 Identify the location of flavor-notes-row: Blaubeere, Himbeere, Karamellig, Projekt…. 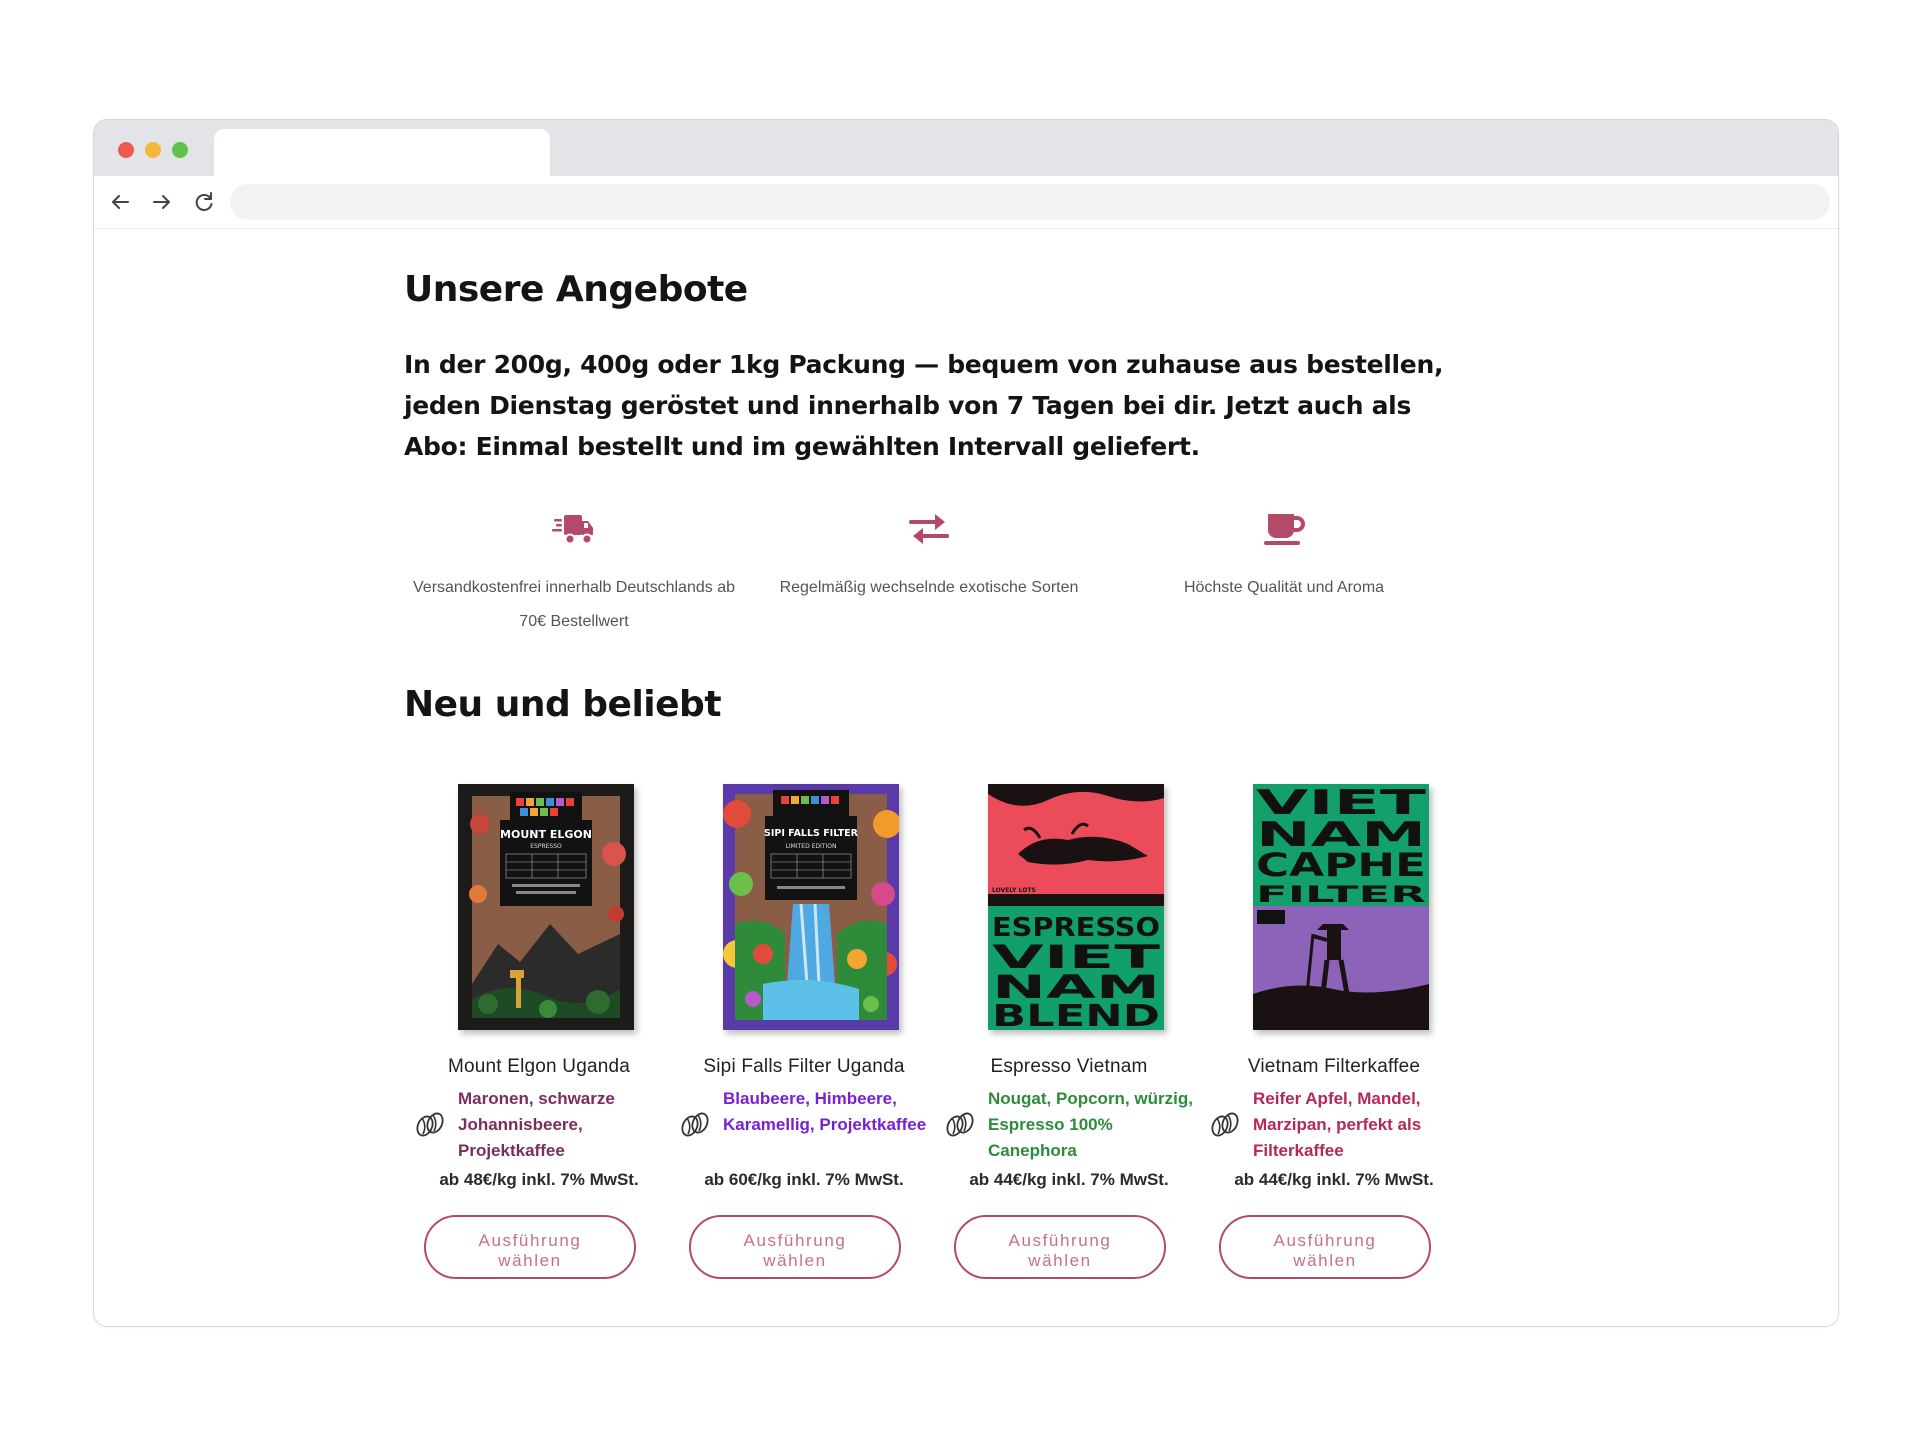
(804, 1126).